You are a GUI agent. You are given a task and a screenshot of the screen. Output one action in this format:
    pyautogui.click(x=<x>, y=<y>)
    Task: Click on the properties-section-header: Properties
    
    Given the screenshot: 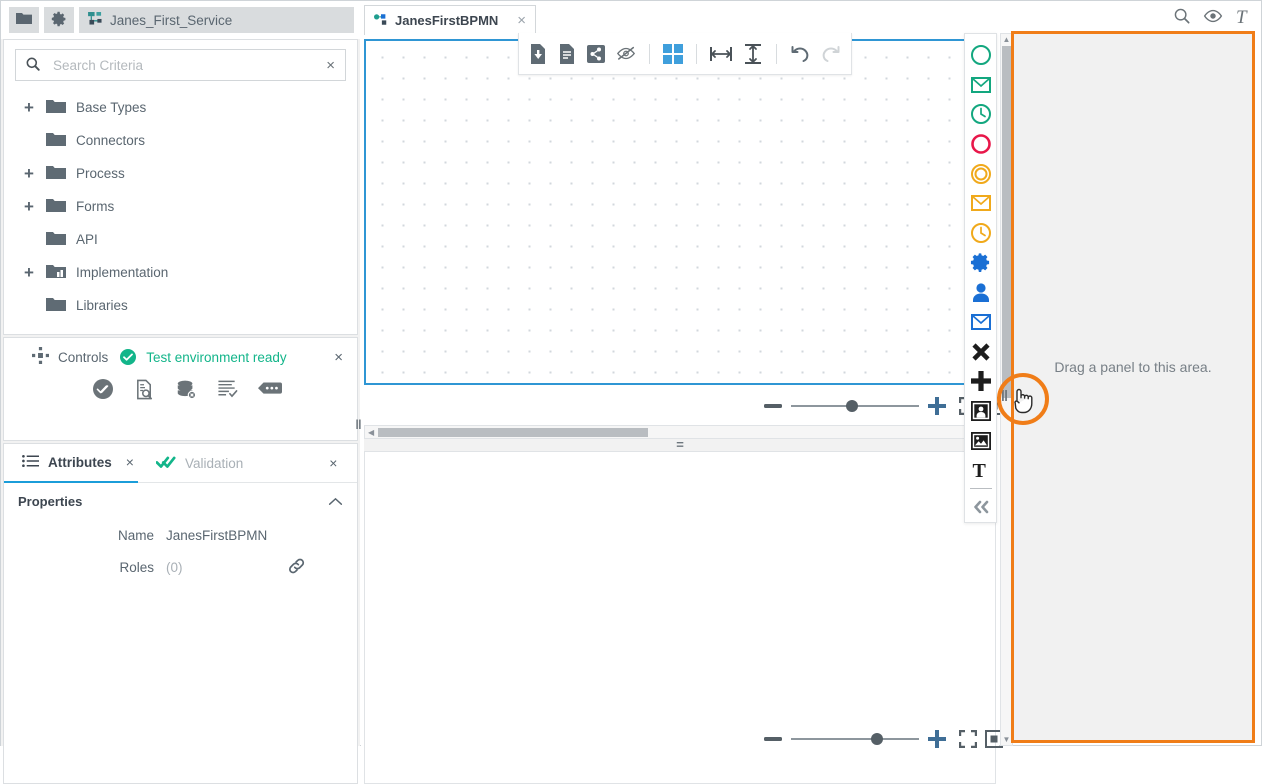 What is the action you would take?
    pyautogui.click(x=180, y=501)
    